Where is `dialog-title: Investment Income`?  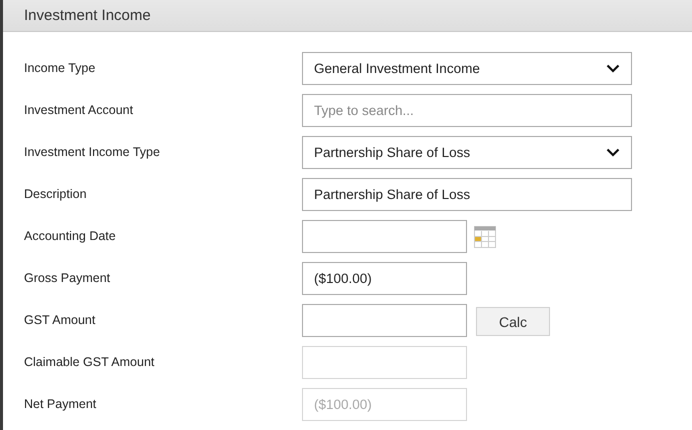
dialog-title: Investment Income is located at coordinates (87, 15).